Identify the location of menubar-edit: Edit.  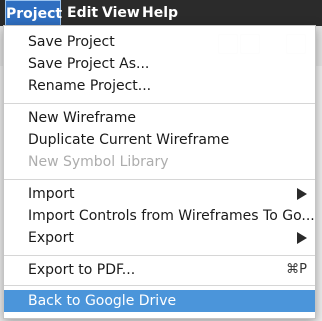
(82, 13).